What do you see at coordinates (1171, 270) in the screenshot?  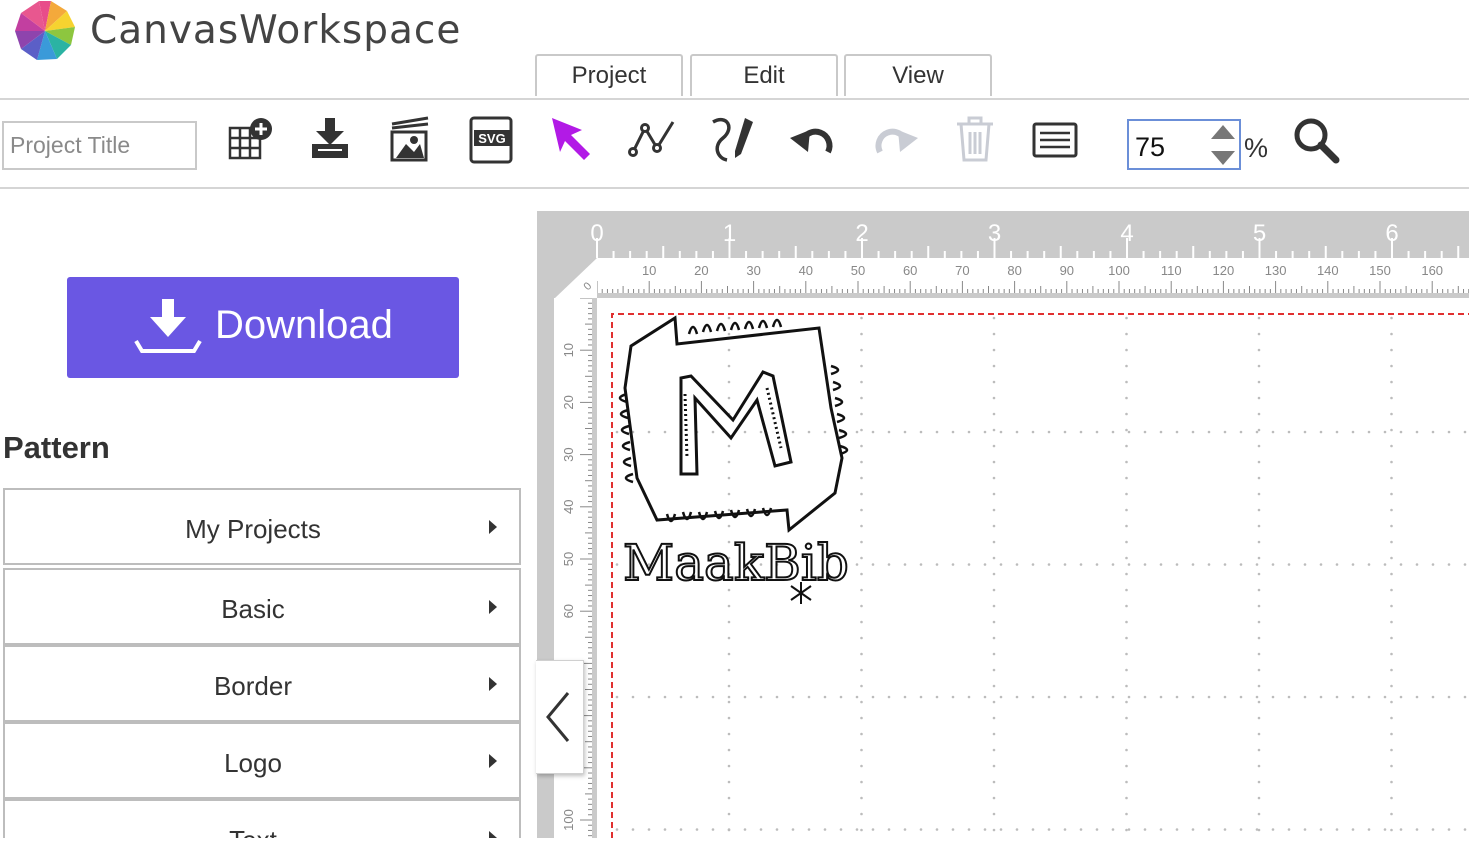 I see `ruler-mm-label: 110` at bounding box center [1171, 270].